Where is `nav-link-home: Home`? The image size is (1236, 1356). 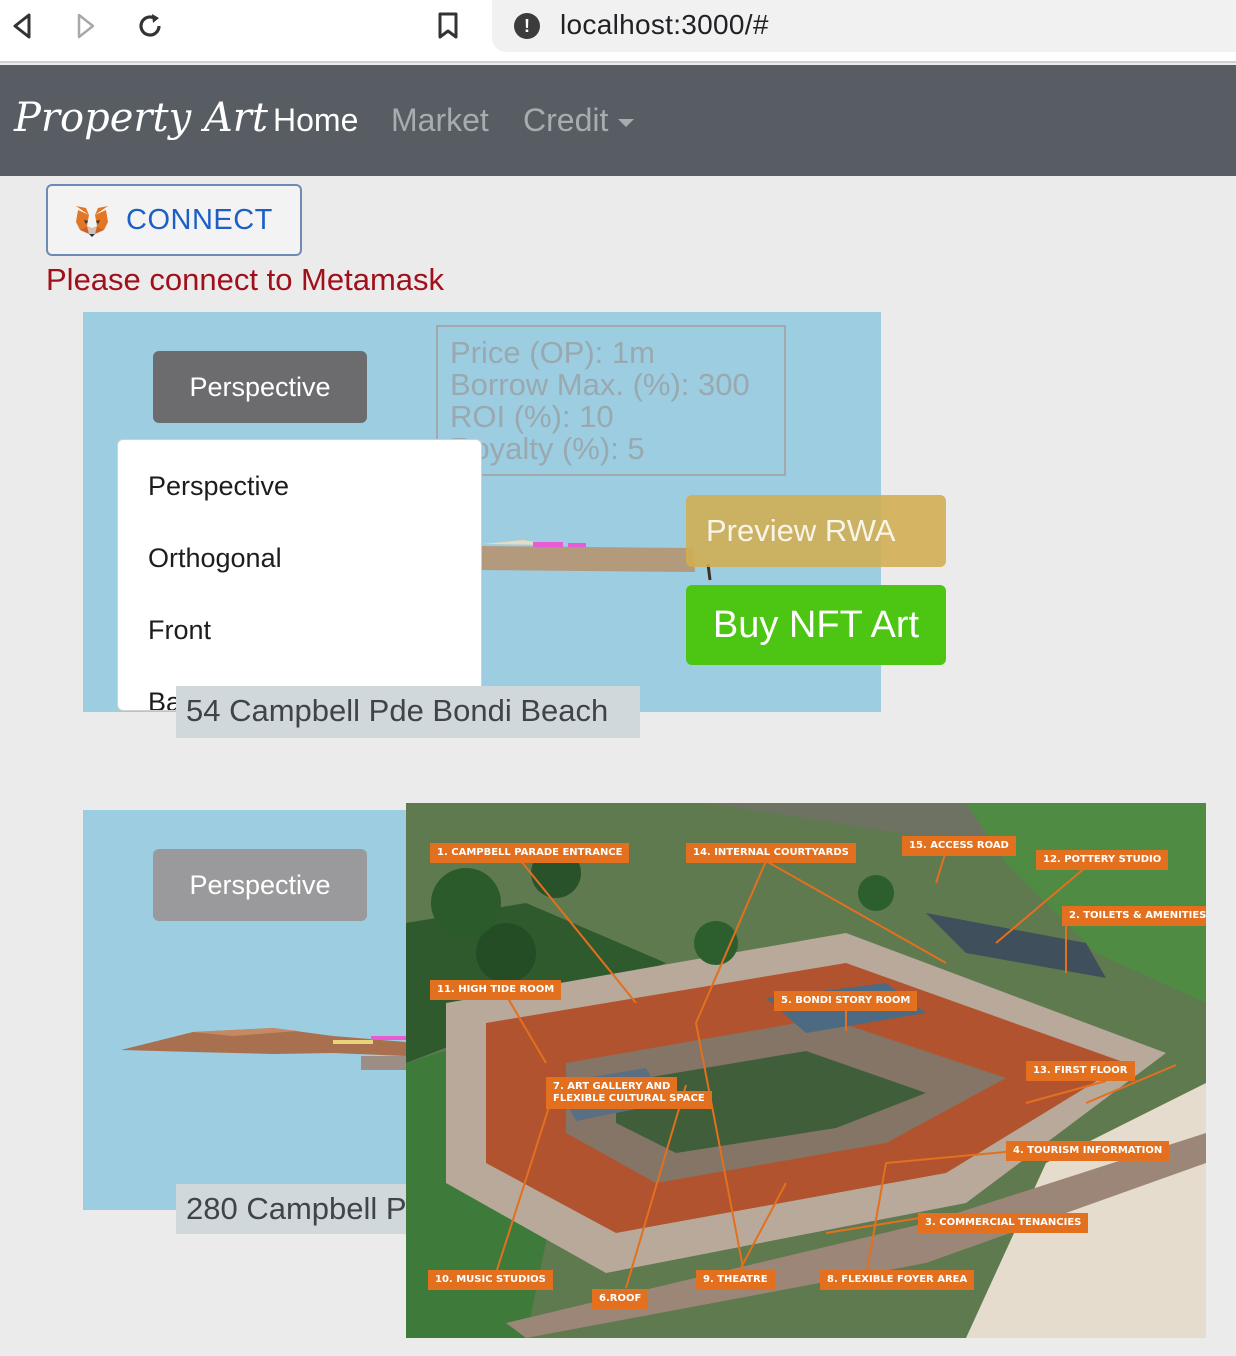
nav-link-home: Home is located at coordinates (315, 120).